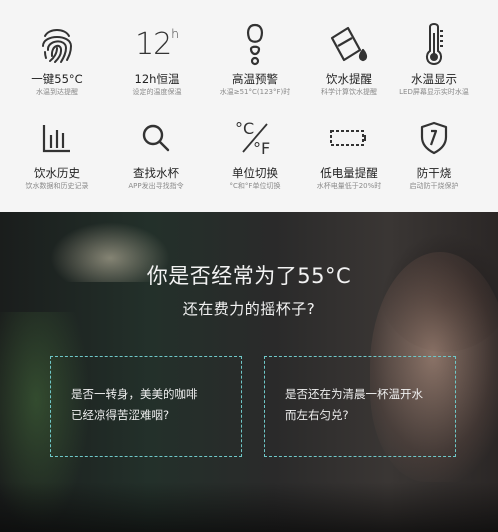 The image size is (498, 532). I want to click on question-line: 已经凉得苦涩难咽?, so click(120, 415).